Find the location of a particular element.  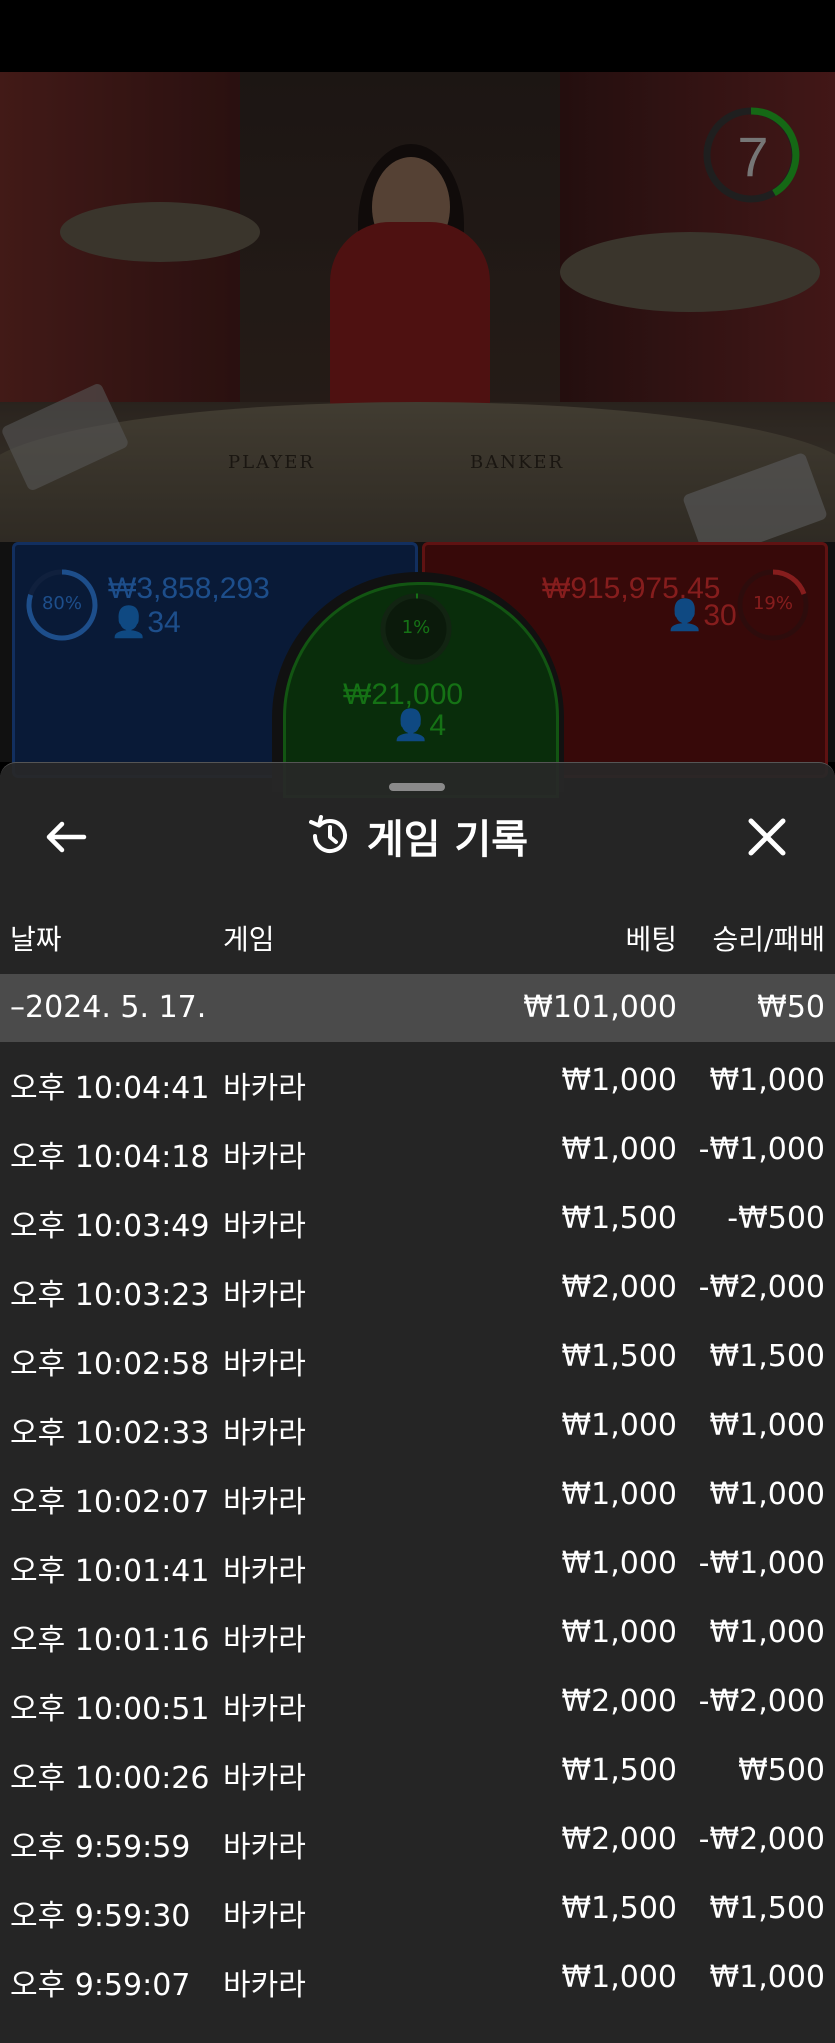

summary-result-total: ₩50 is located at coordinates (791, 1007).